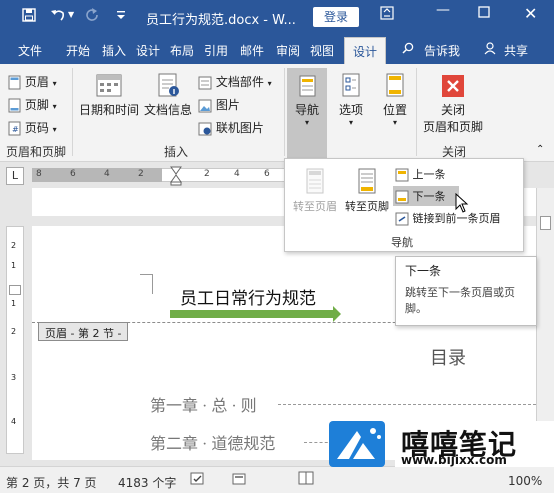  Describe the element at coordinates (429, 196) in the screenshot. I see `next-label: 下一条` at that location.